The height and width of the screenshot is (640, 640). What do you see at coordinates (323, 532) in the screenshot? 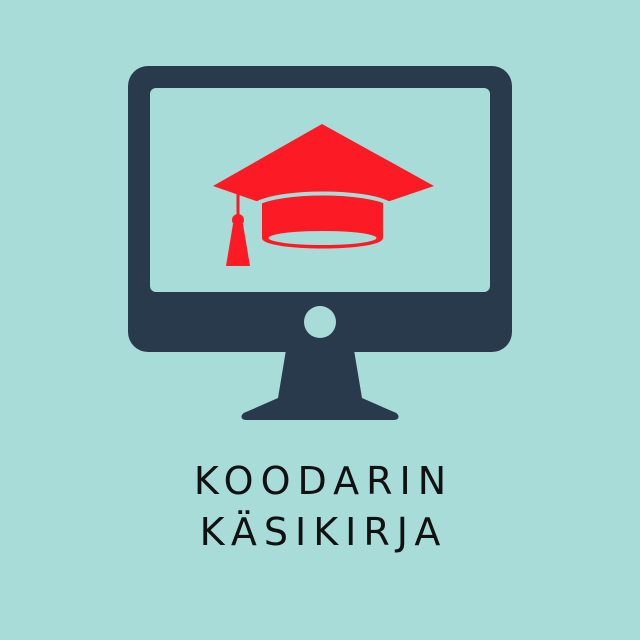
I see `logo-title-line-2: KÄSIKIRJA` at bounding box center [323, 532].